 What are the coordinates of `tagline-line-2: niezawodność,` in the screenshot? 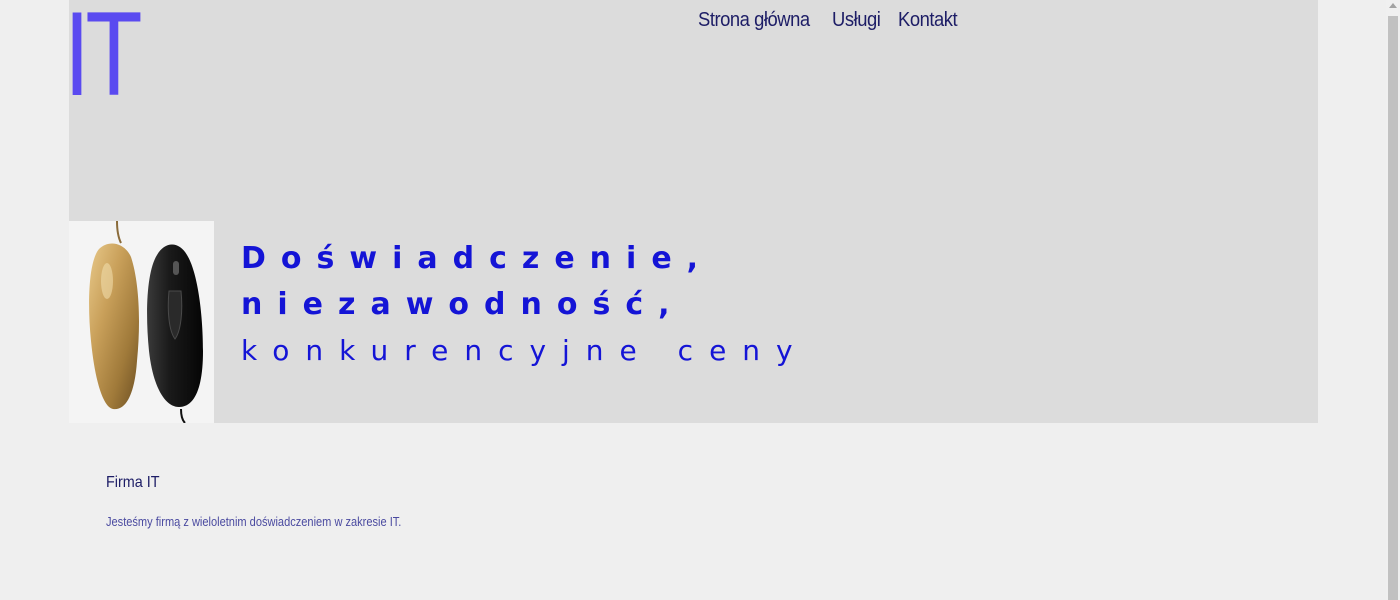 It's located at (463, 304).